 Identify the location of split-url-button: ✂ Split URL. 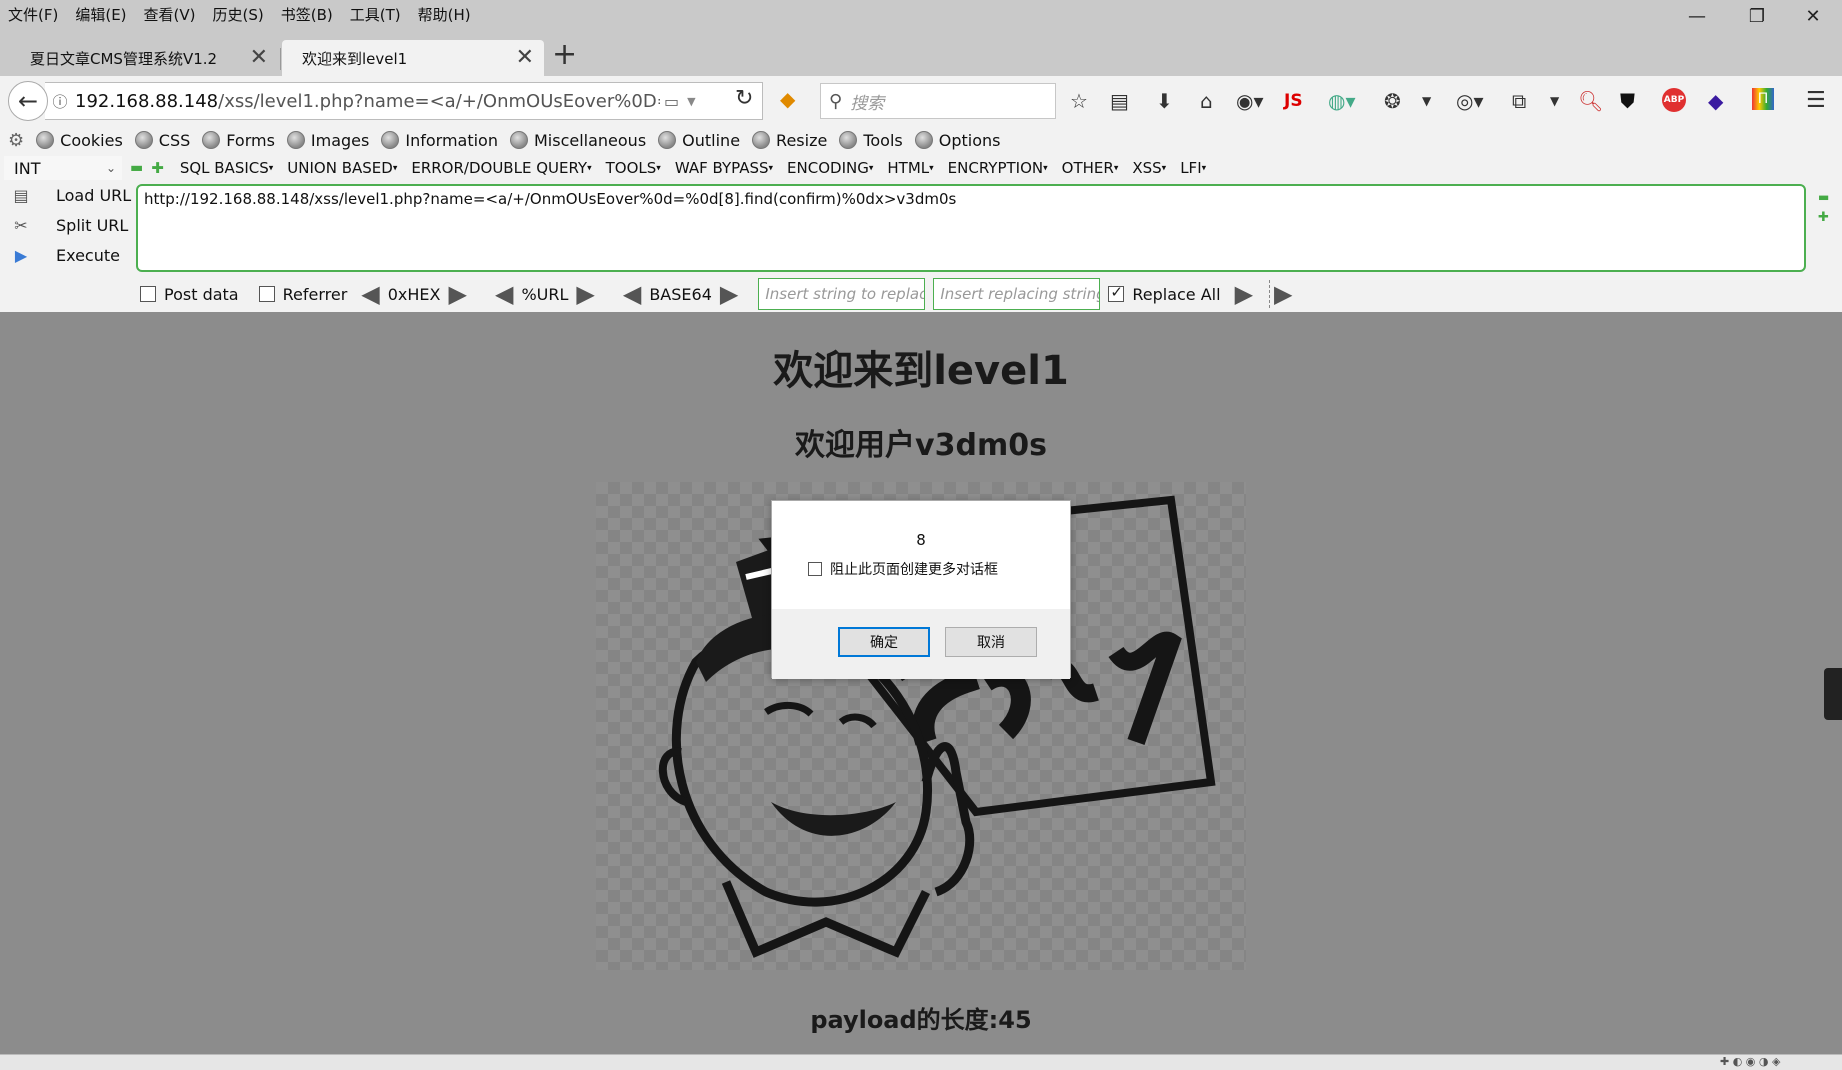
(69, 225).